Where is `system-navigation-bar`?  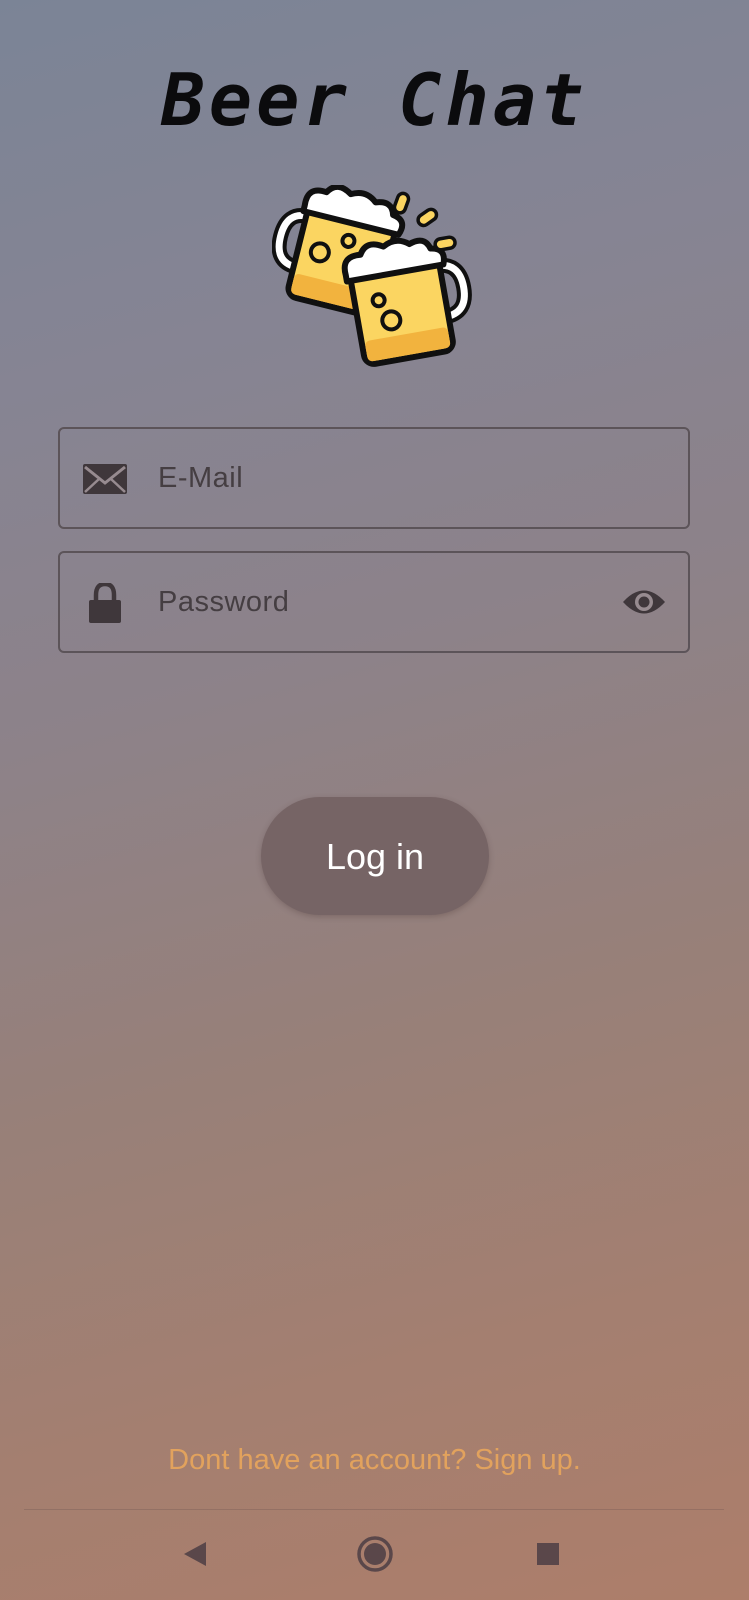 system-navigation-bar is located at coordinates (374, 1555).